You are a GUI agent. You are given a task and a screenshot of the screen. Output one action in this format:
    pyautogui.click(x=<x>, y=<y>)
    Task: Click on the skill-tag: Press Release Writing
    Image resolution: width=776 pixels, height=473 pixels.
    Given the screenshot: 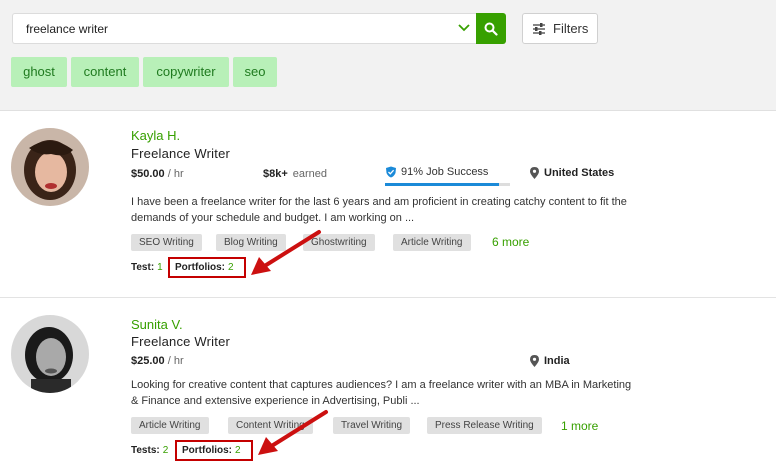 What is the action you would take?
    pyautogui.click(x=484, y=425)
    